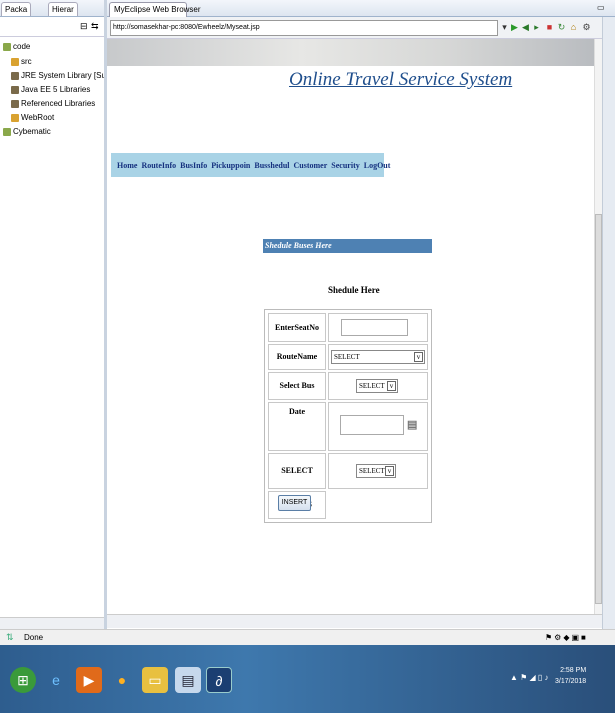  What do you see at coordinates (549, 27) in the screenshot?
I see `stop-icon: ■` at bounding box center [549, 27].